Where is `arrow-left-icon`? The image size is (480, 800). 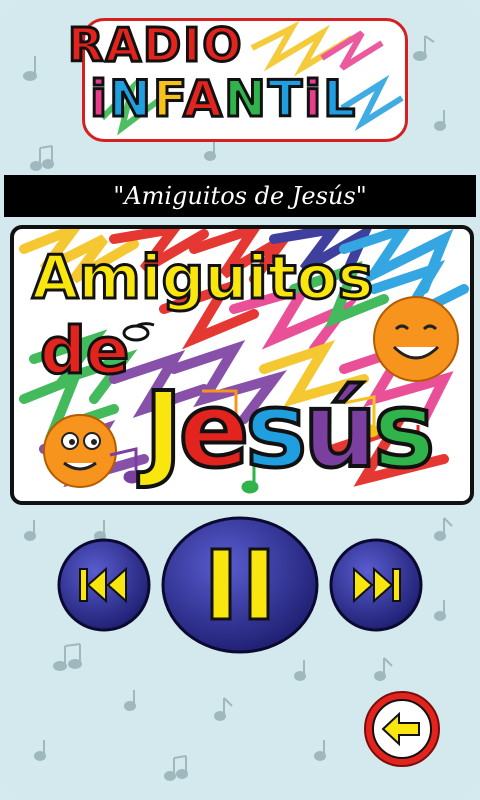
arrow-left-icon is located at coordinates (402, 729).